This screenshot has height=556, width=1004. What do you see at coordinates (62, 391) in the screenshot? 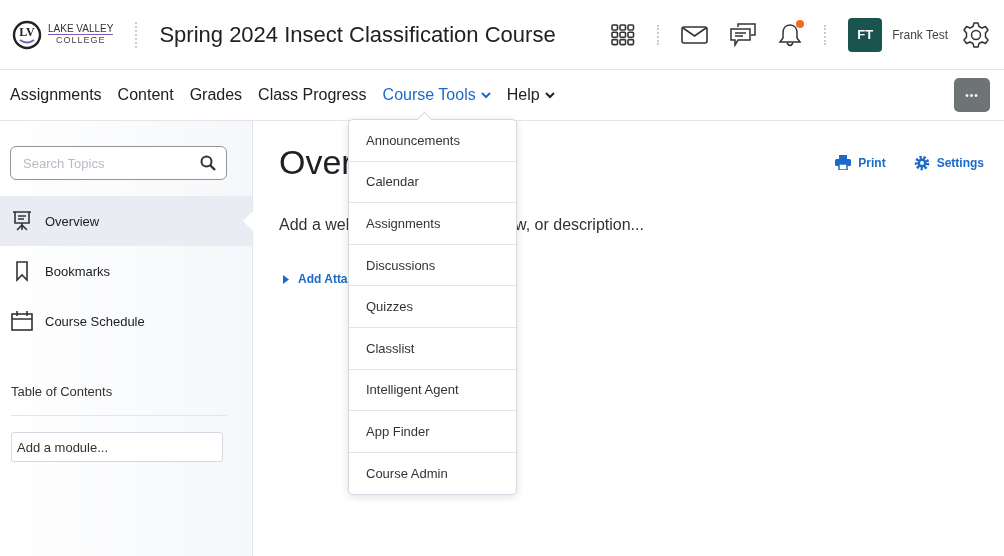
I see `toc-heading: Table of Contents` at bounding box center [62, 391].